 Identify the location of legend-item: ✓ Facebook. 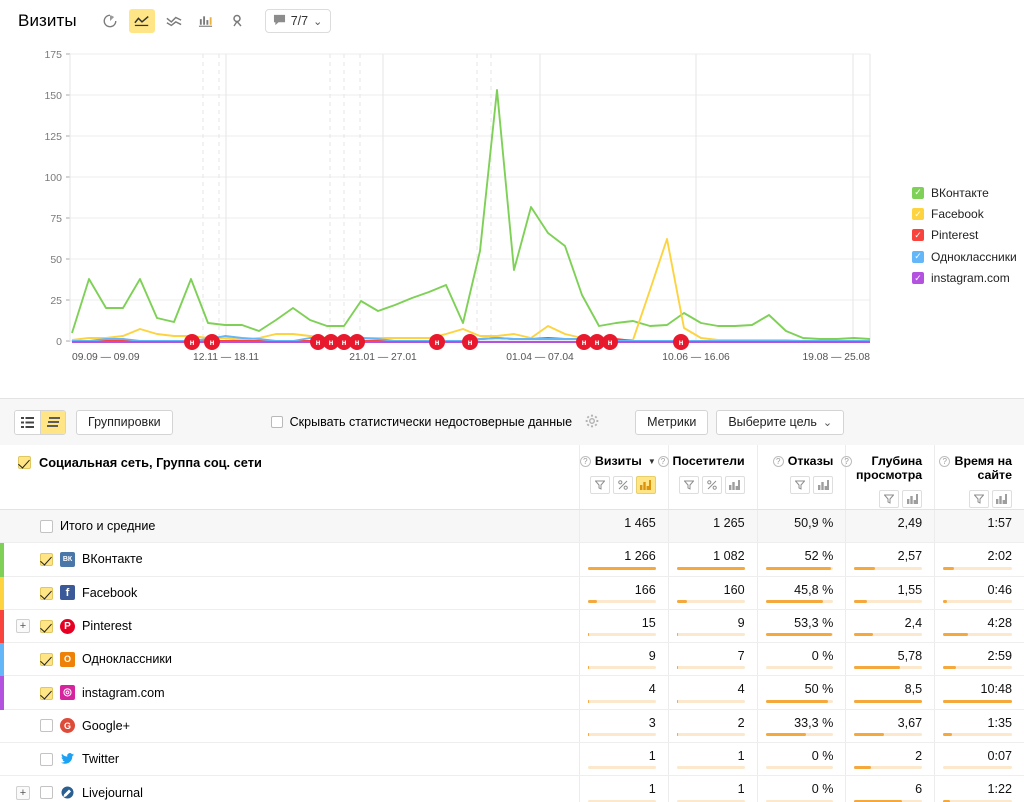
(964, 213).